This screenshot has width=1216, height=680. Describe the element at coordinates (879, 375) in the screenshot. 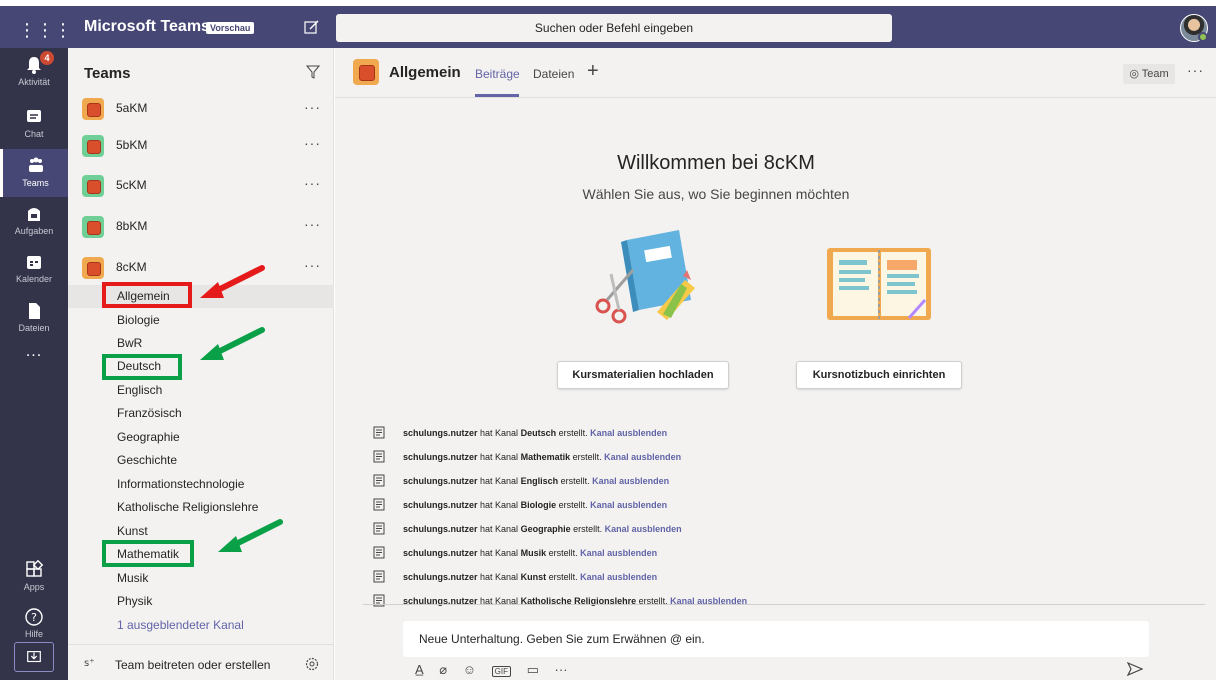

I see `setup-notebook-button: Kursnotizbuch einrichten` at that location.